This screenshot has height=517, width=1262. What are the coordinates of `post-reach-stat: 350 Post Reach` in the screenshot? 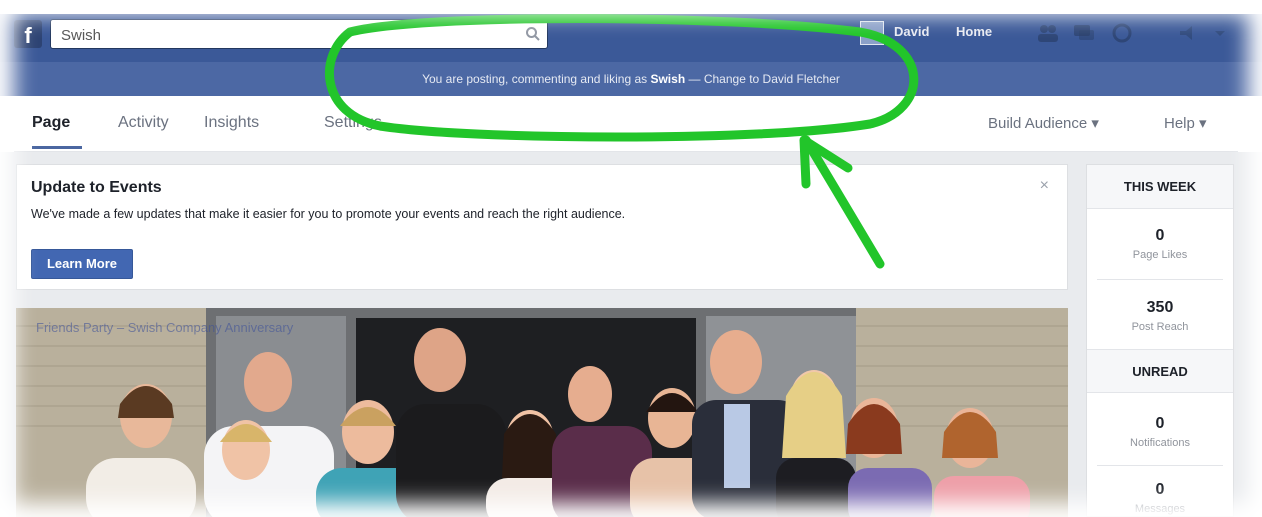 It's located at (1160, 316).